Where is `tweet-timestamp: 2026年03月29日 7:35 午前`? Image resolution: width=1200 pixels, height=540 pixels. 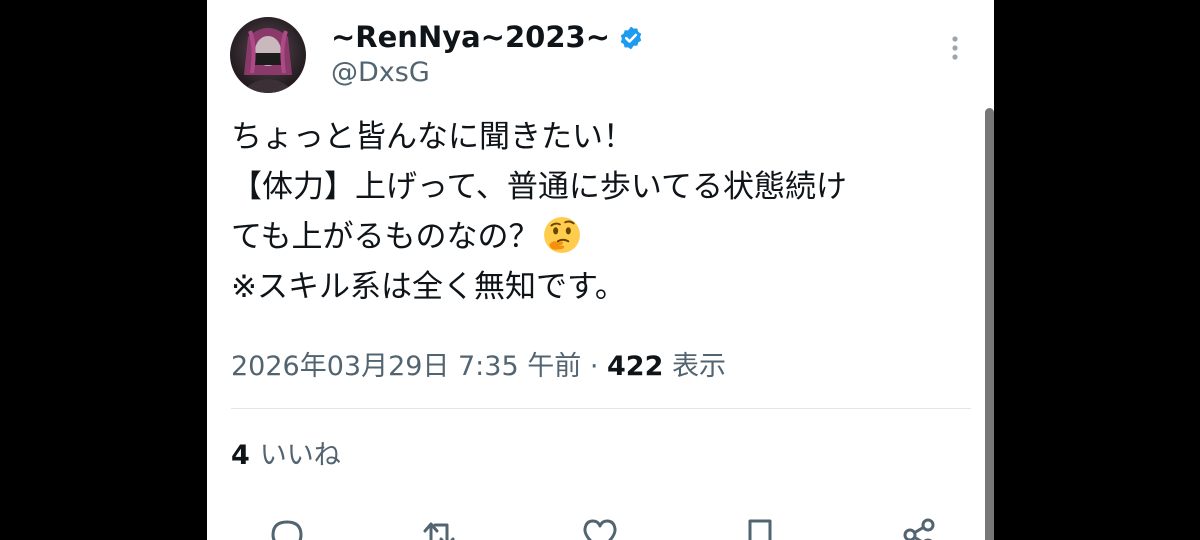
tweet-timestamp: 2026年03月29日 7:35 午前 is located at coordinates (406, 366).